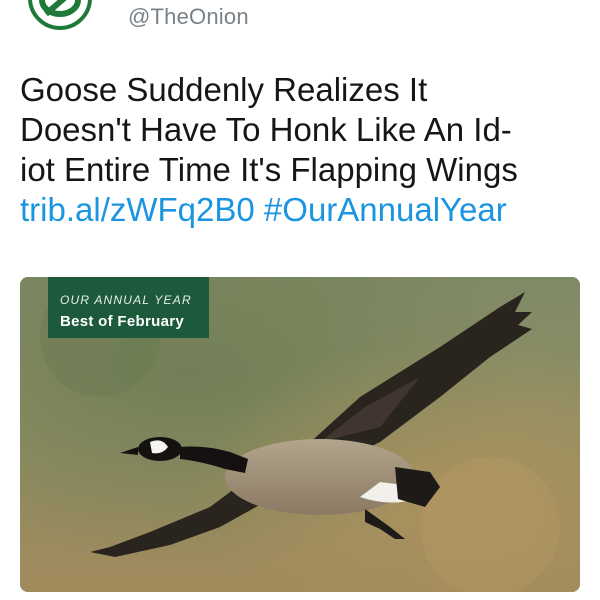  Describe the element at coordinates (137, 209) in the screenshot. I see `article-link: trib.al/zWFq2B0` at that location.